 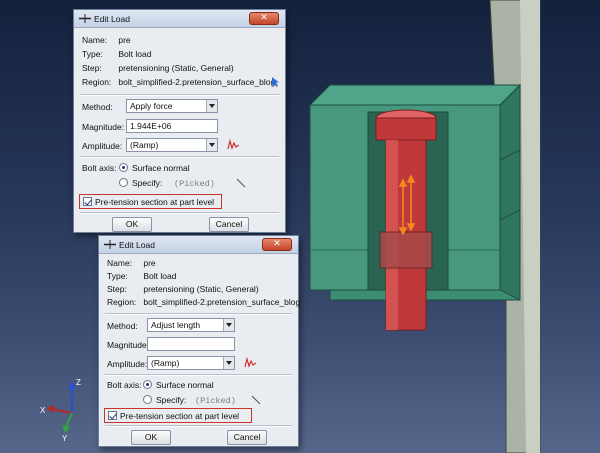 I want to click on x-label: X, so click(x=43, y=410).